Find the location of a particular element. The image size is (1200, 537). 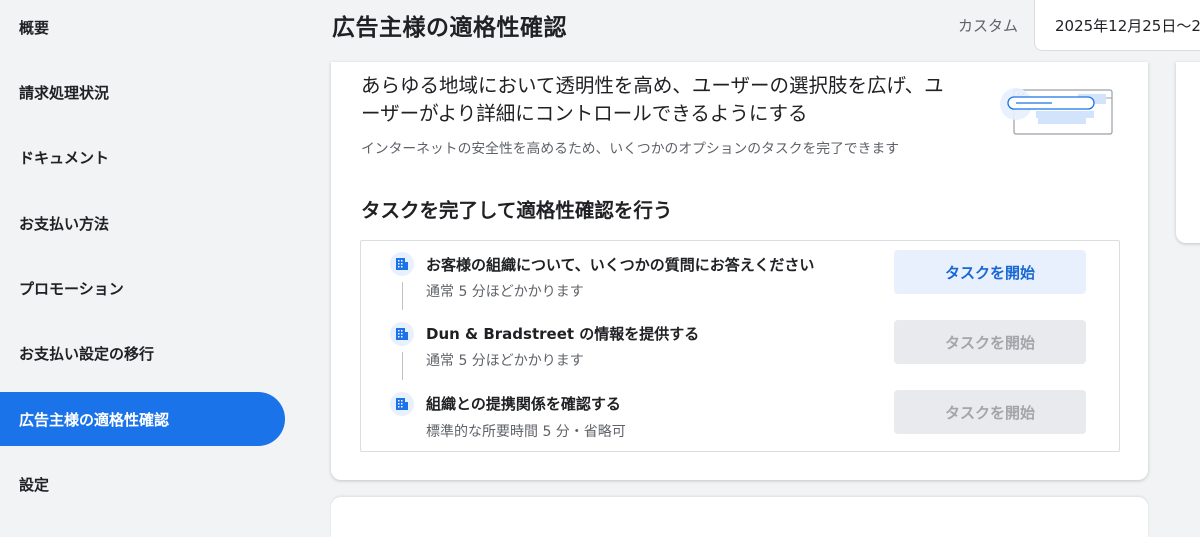

browser-search-illustration is located at coordinates (1056, 111).